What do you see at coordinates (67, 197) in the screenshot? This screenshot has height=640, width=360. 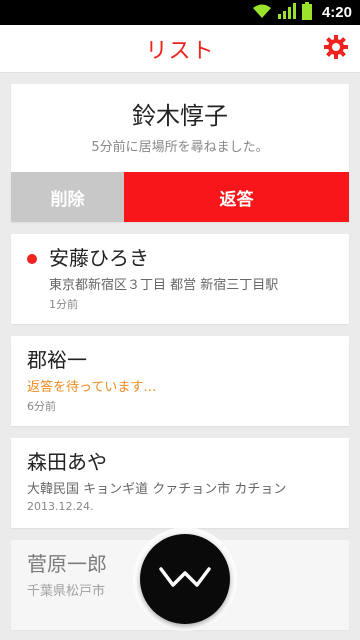 I see `delete-button: 削除` at bounding box center [67, 197].